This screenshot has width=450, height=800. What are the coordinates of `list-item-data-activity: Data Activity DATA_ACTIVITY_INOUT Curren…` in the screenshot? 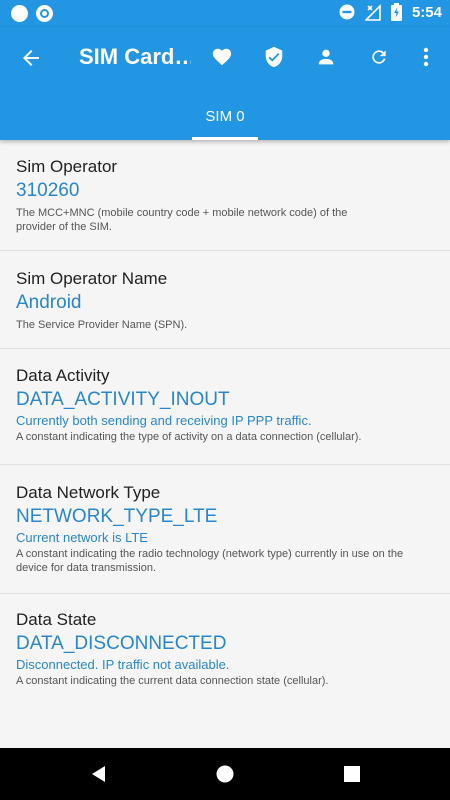 It's located at (225, 407).